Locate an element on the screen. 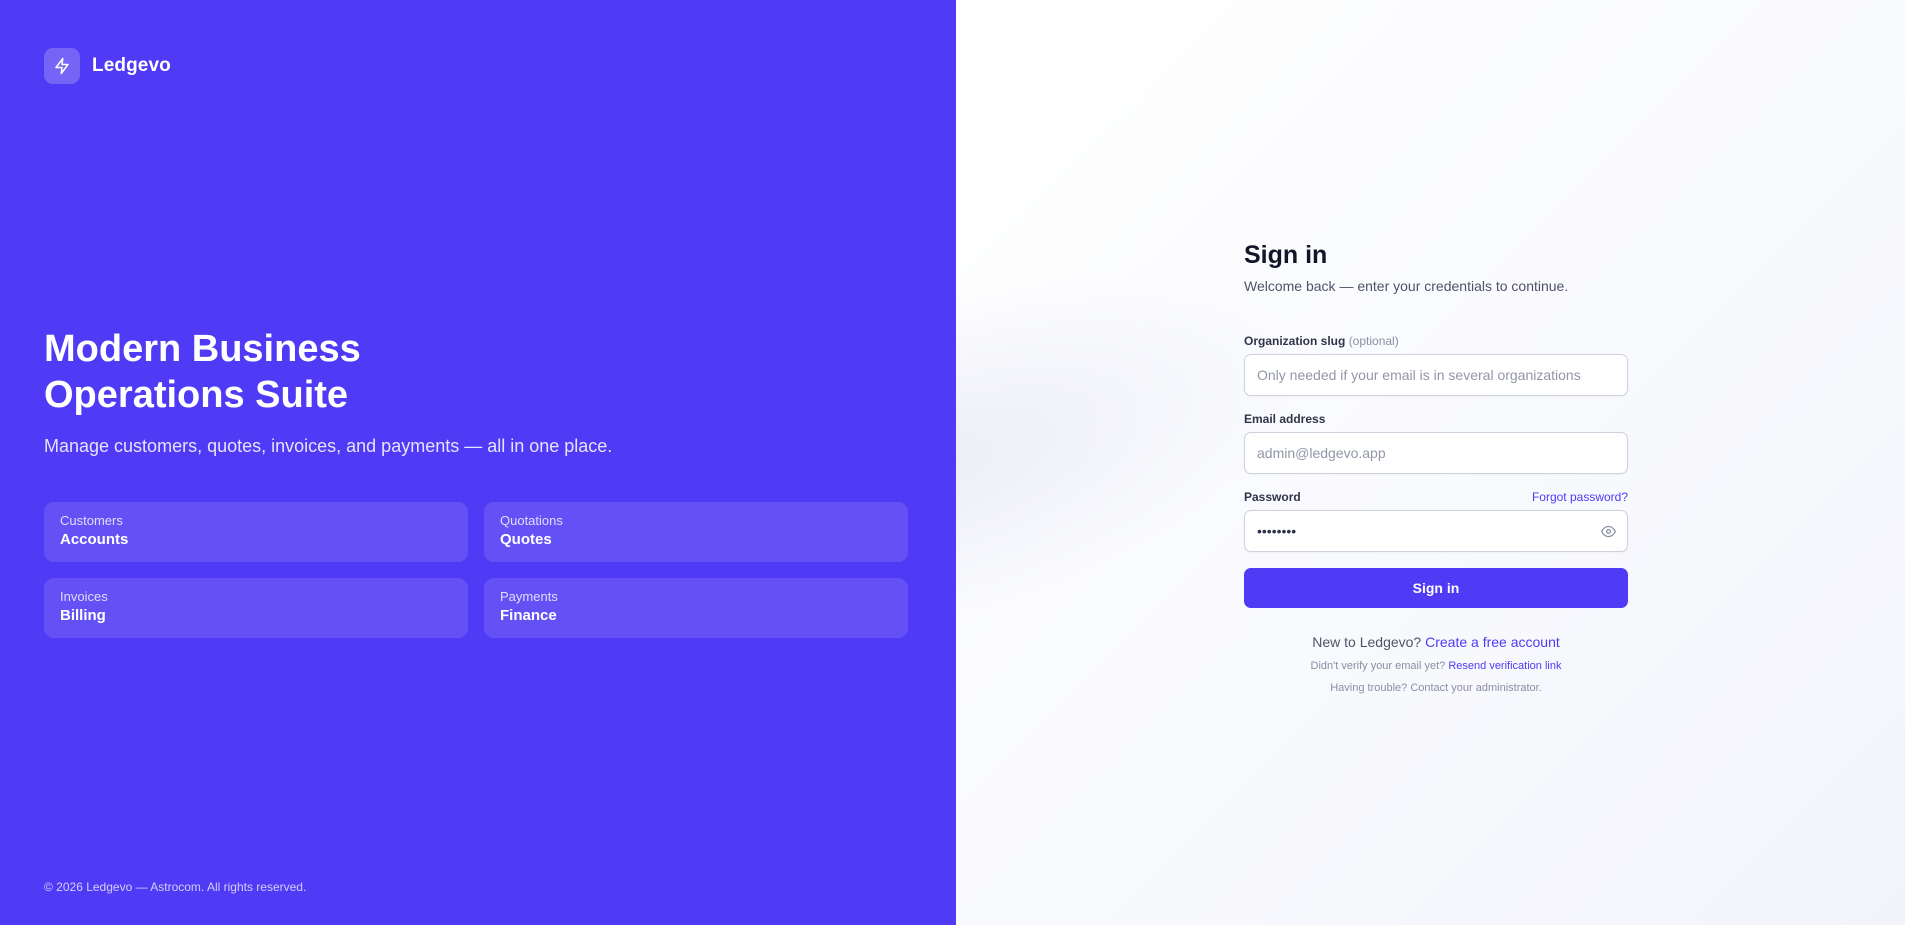 Image resolution: width=1905 pixels, height=925 pixels. hero-title: Modern Business Operations Suite is located at coordinates (202, 372).